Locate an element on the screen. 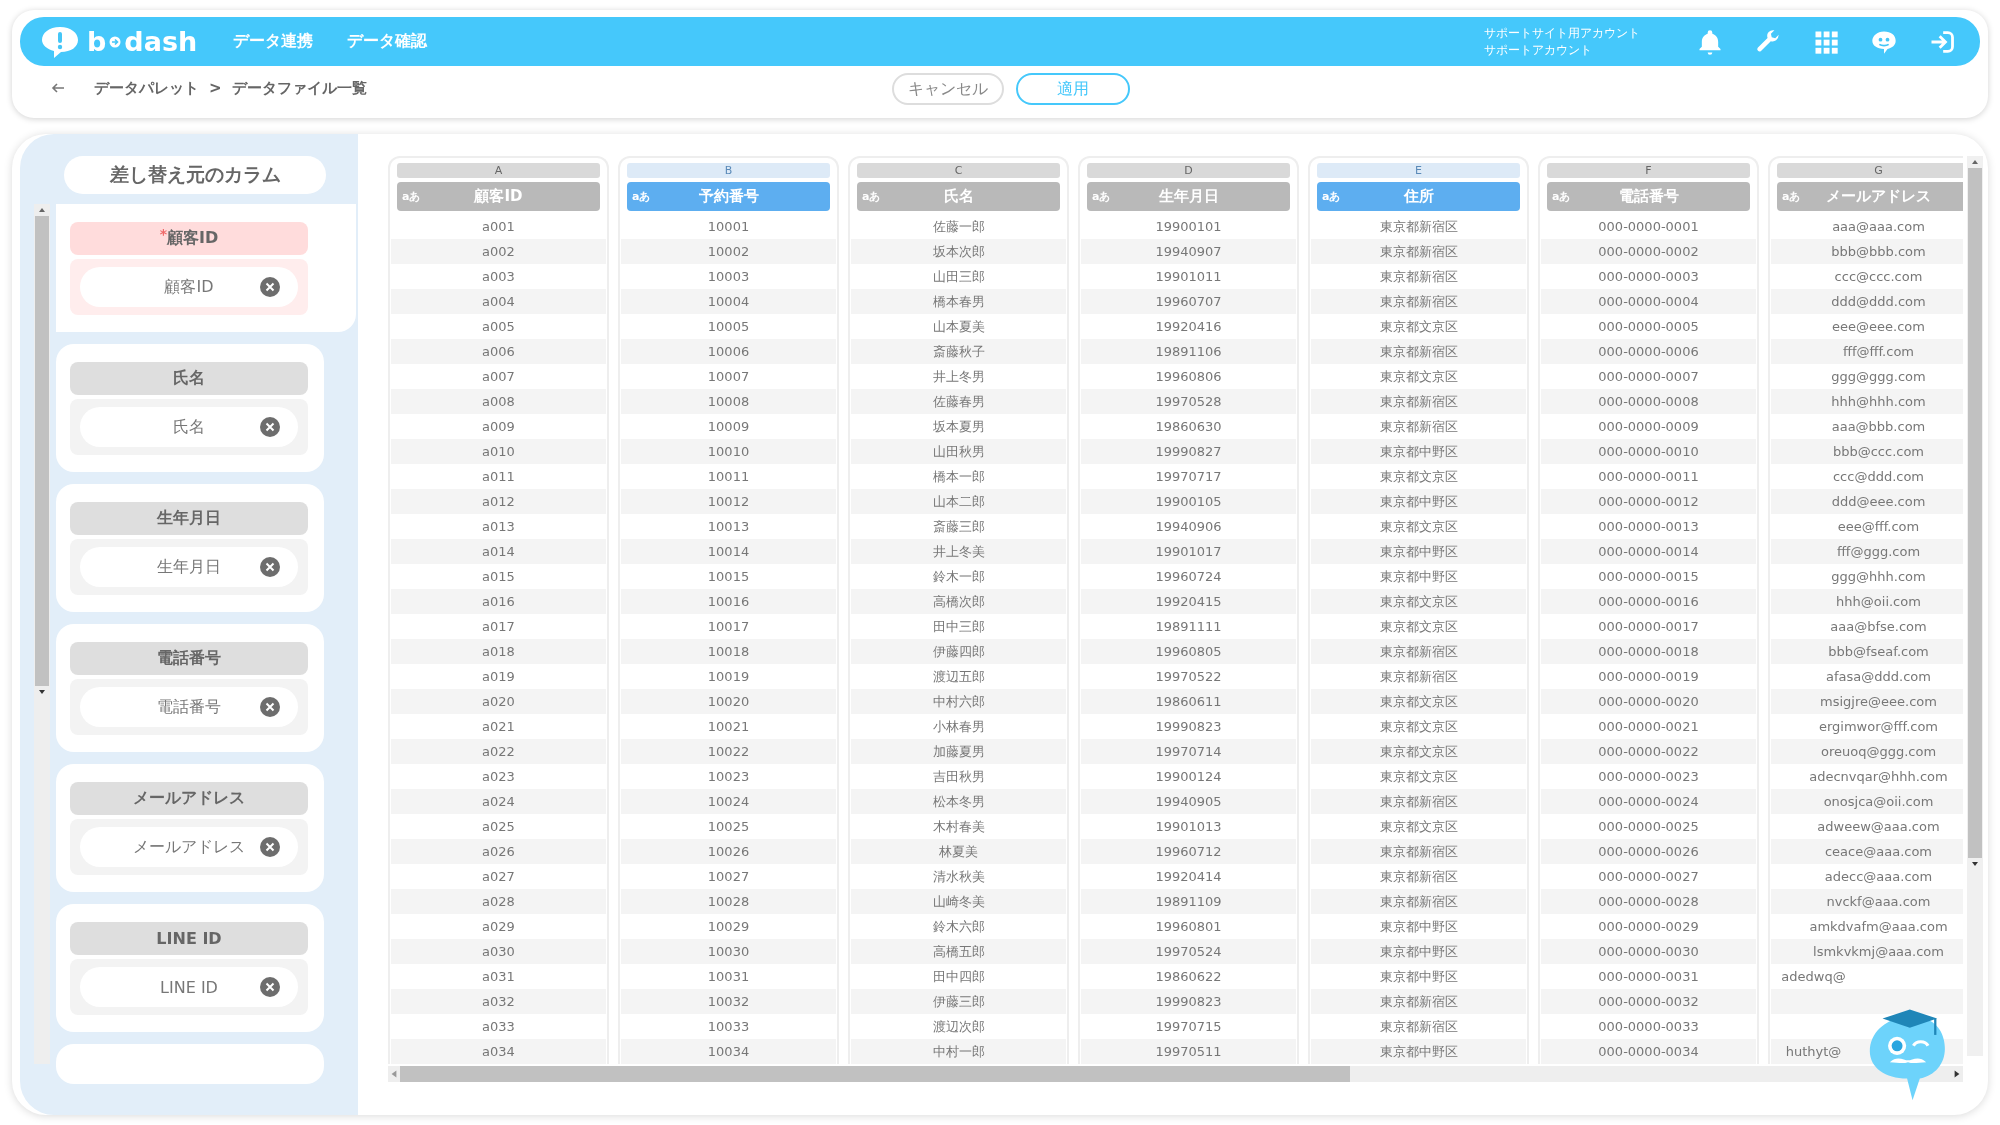 The width and height of the screenshot is (2000, 1125). table-cell: a034 is located at coordinates (498, 1051).